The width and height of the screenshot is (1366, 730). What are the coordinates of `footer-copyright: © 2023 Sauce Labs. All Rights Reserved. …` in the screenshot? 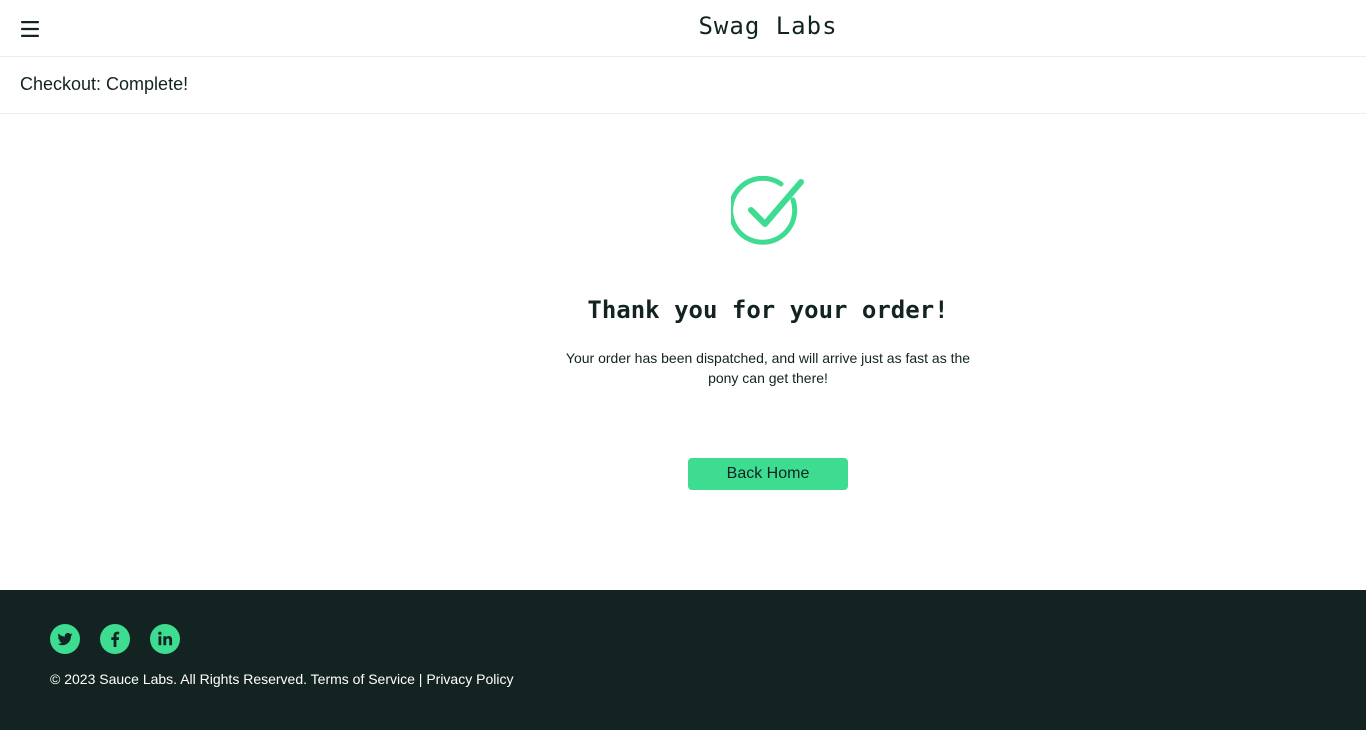 It's located at (282, 679).